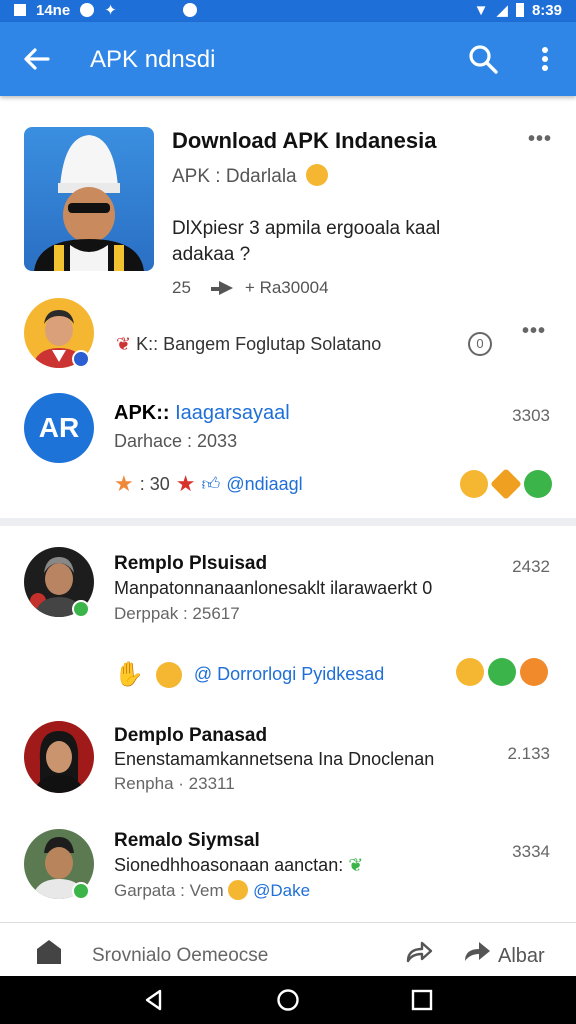 The image size is (576, 1024). I want to click on bottom-action-bar: Srovnialo Oemeocse Albar, so click(288, 949).